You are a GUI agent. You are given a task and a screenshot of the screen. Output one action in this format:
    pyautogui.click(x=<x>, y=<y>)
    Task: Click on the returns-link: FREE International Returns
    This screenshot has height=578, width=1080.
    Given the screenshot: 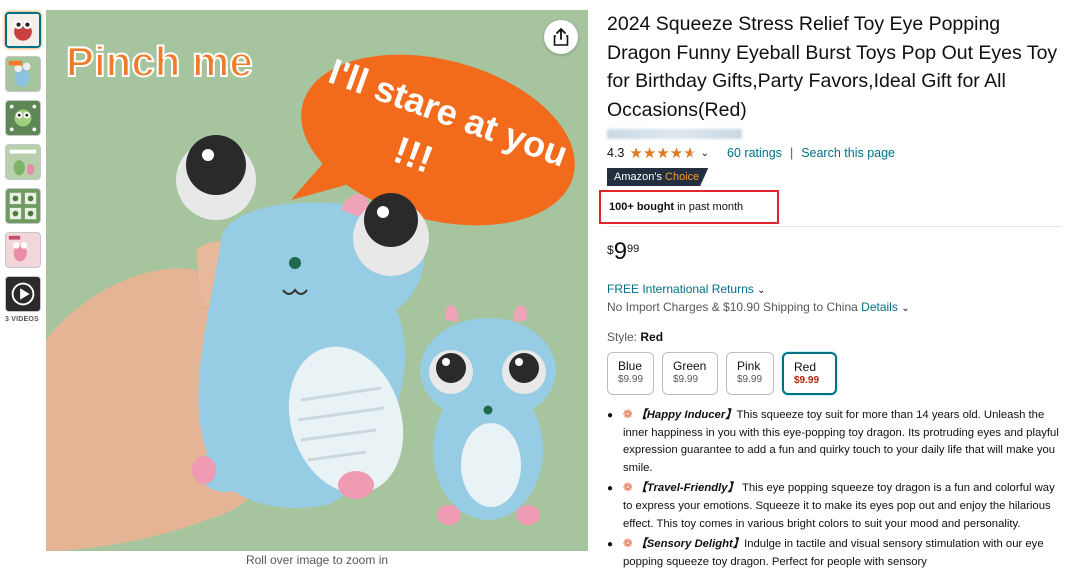 What is the action you would take?
    pyautogui.click(x=680, y=289)
    